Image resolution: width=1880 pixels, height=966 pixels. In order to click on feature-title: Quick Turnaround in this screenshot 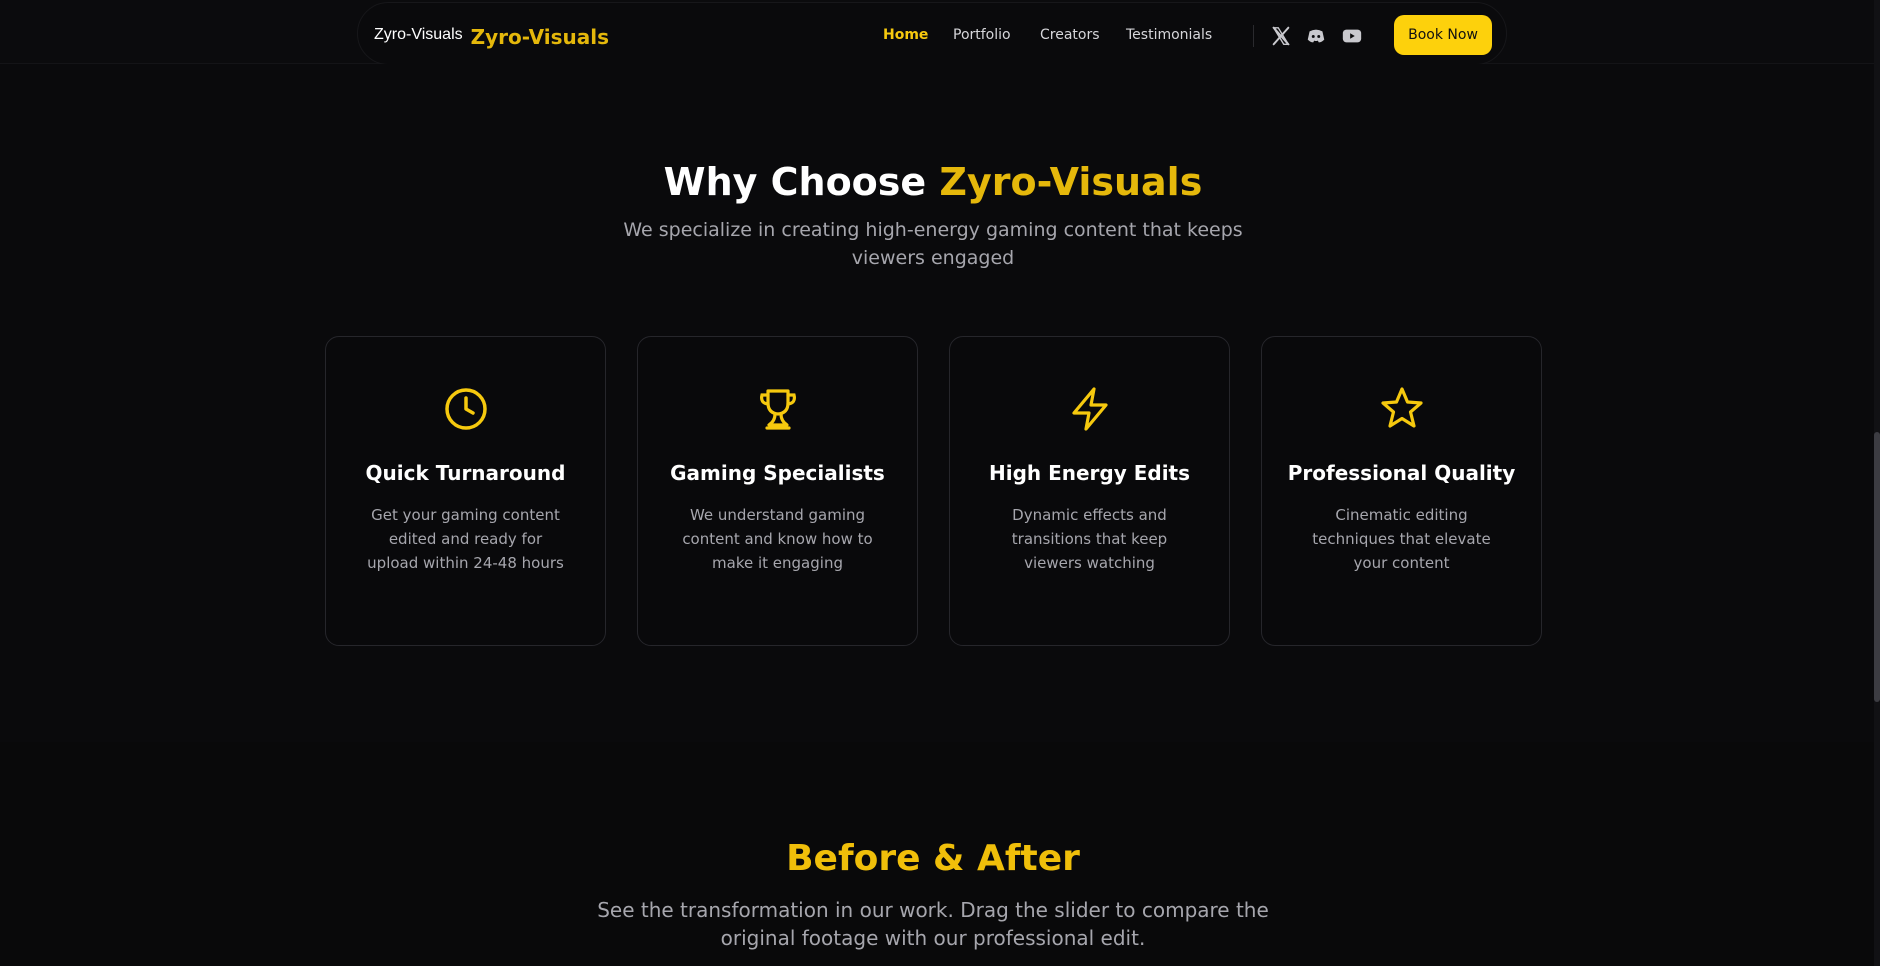, I will do `click(465, 473)`.